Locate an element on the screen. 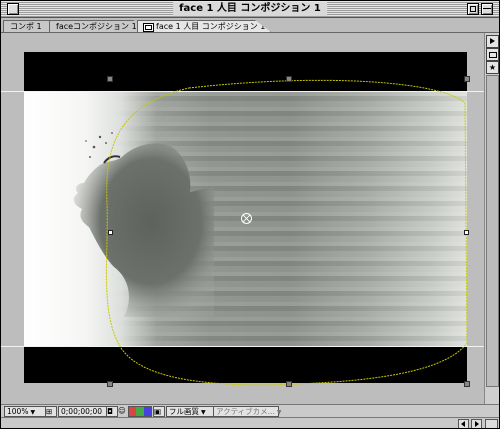  tab-label: コンポ 1 is located at coordinates (26, 26).